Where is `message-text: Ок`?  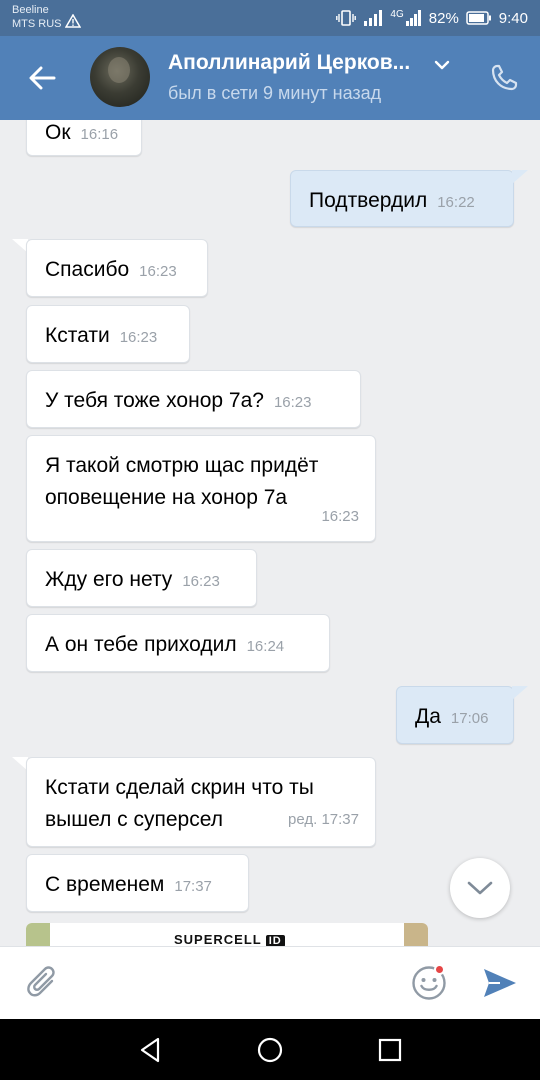
message-text: Ок is located at coordinates (58, 132).